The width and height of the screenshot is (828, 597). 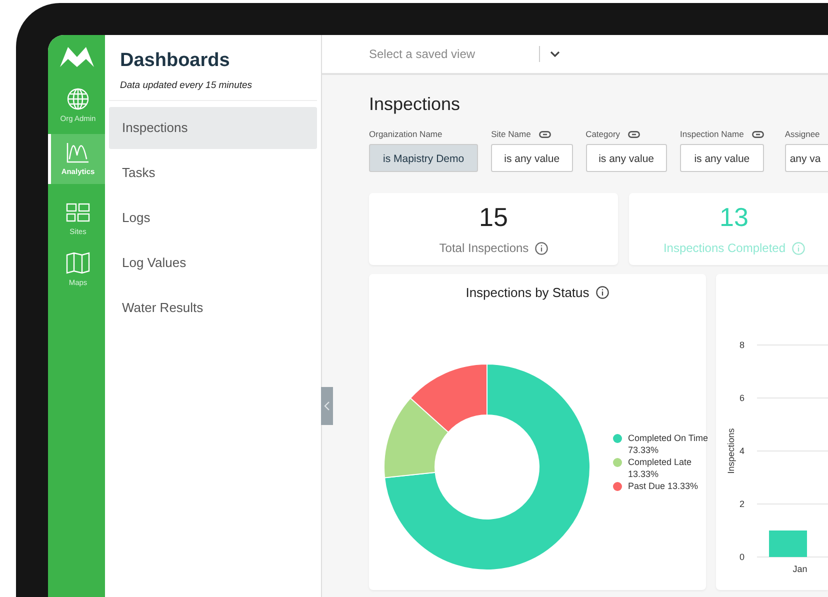 I want to click on globe-icon, so click(x=78, y=99).